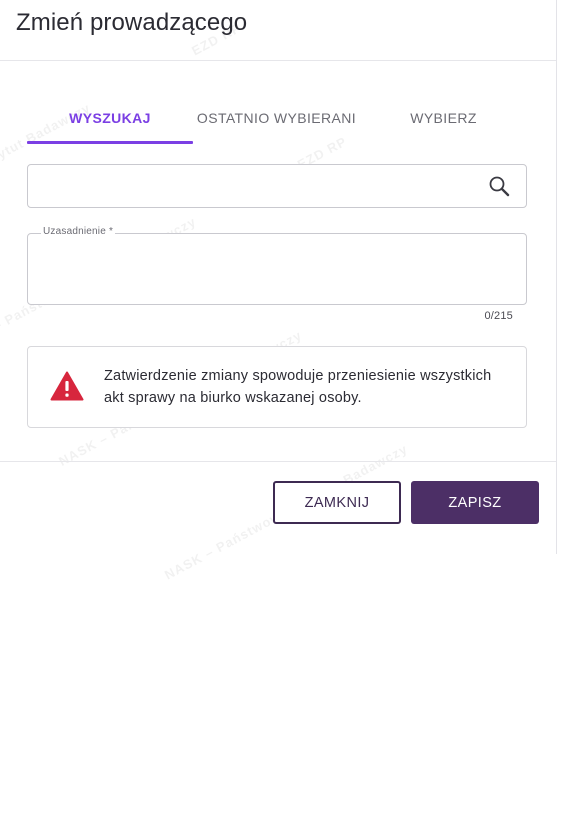  What do you see at coordinates (499, 186) in the screenshot?
I see `search-icon` at bounding box center [499, 186].